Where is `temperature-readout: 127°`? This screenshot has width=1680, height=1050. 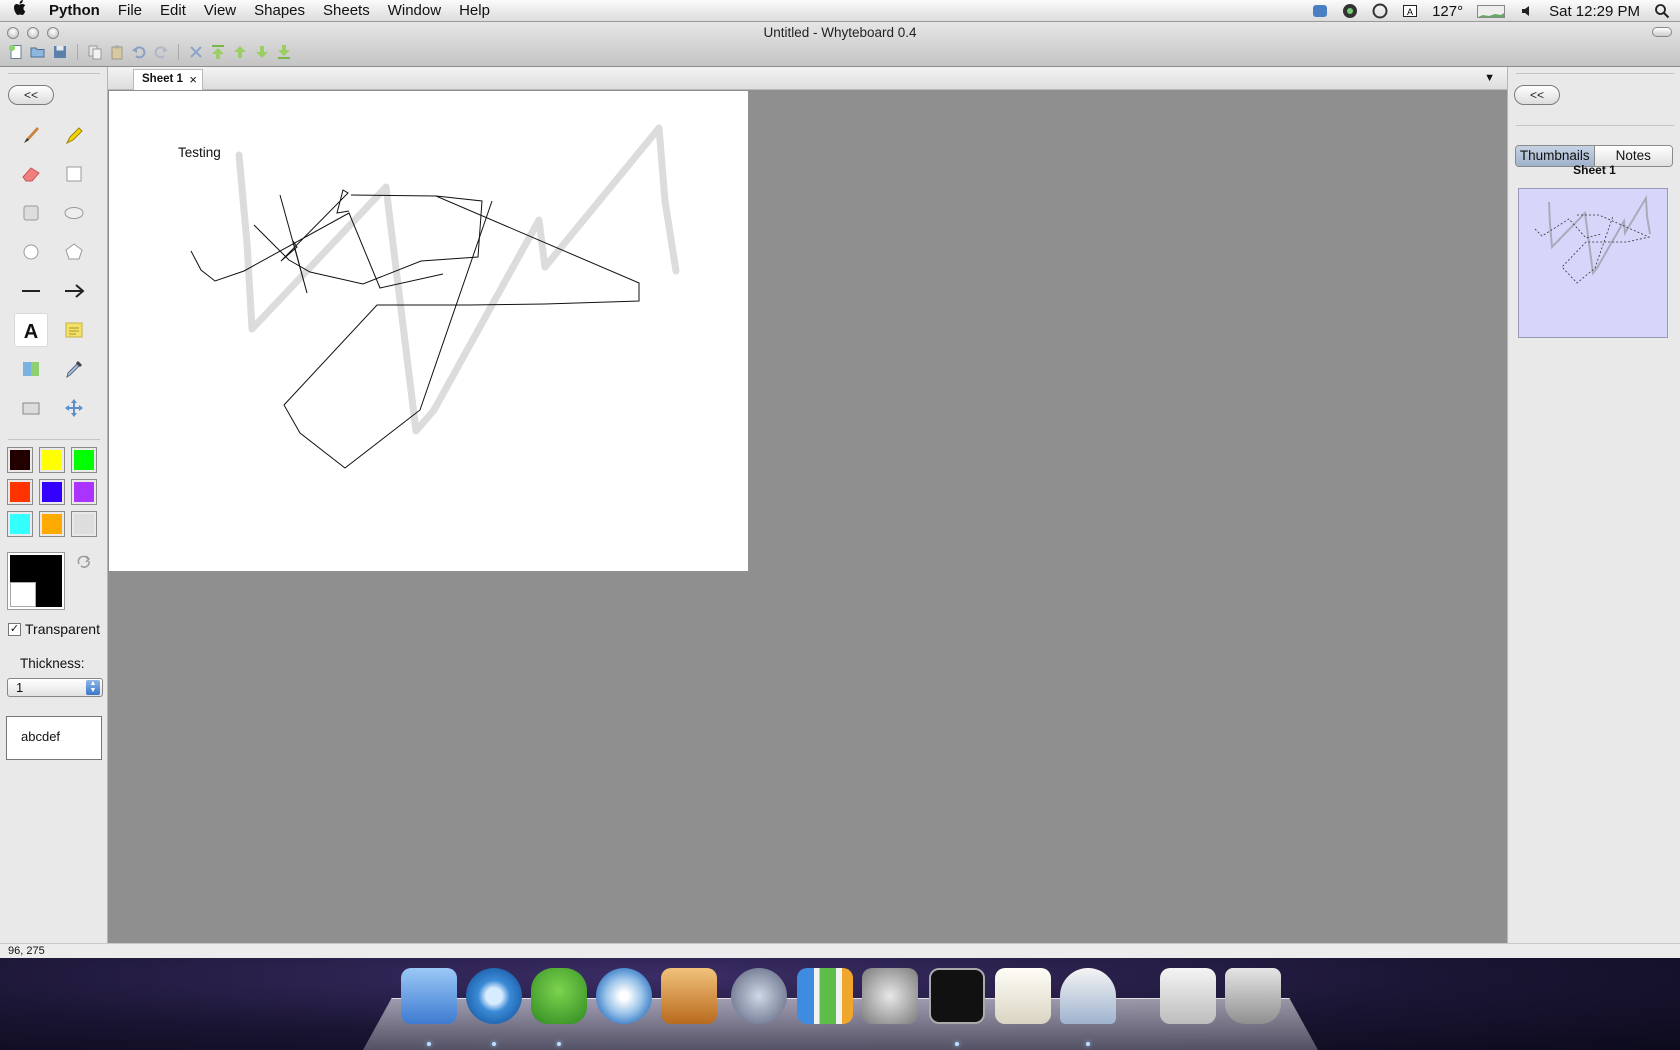
temperature-readout: 127° is located at coordinates (1447, 11).